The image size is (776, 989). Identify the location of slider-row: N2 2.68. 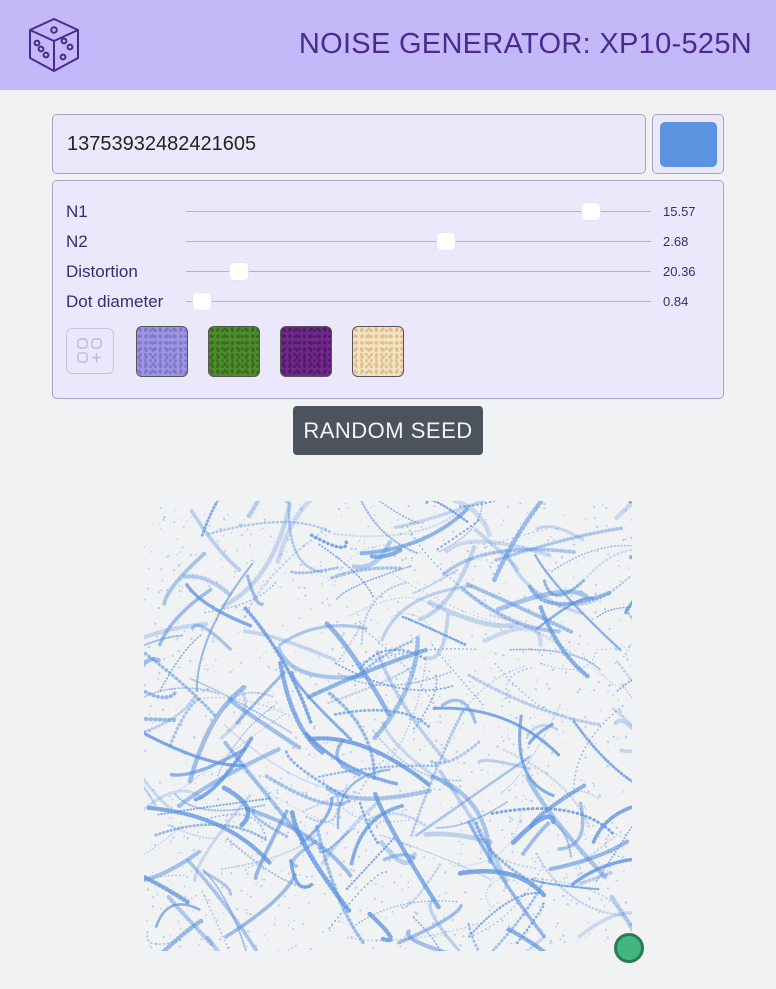
(391, 242).